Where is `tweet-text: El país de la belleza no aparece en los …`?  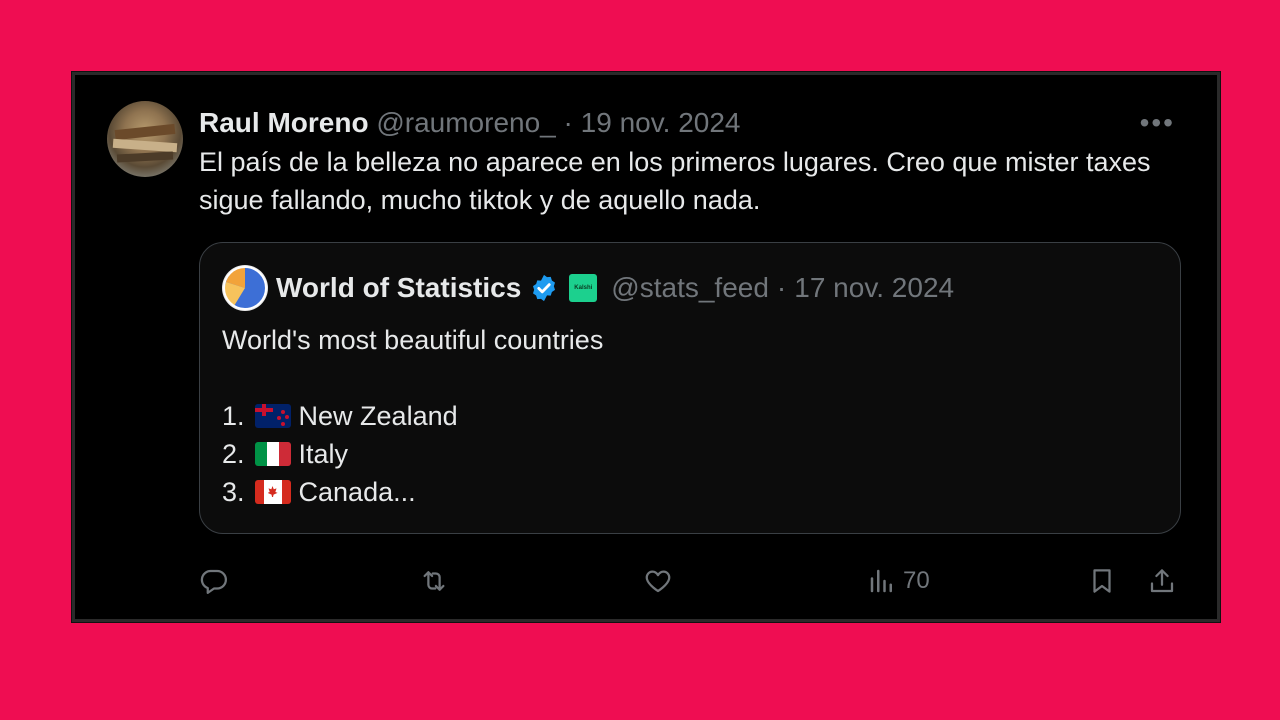
tweet-text: El país de la belleza no aparece en los … is located at coordinates (675, 181).